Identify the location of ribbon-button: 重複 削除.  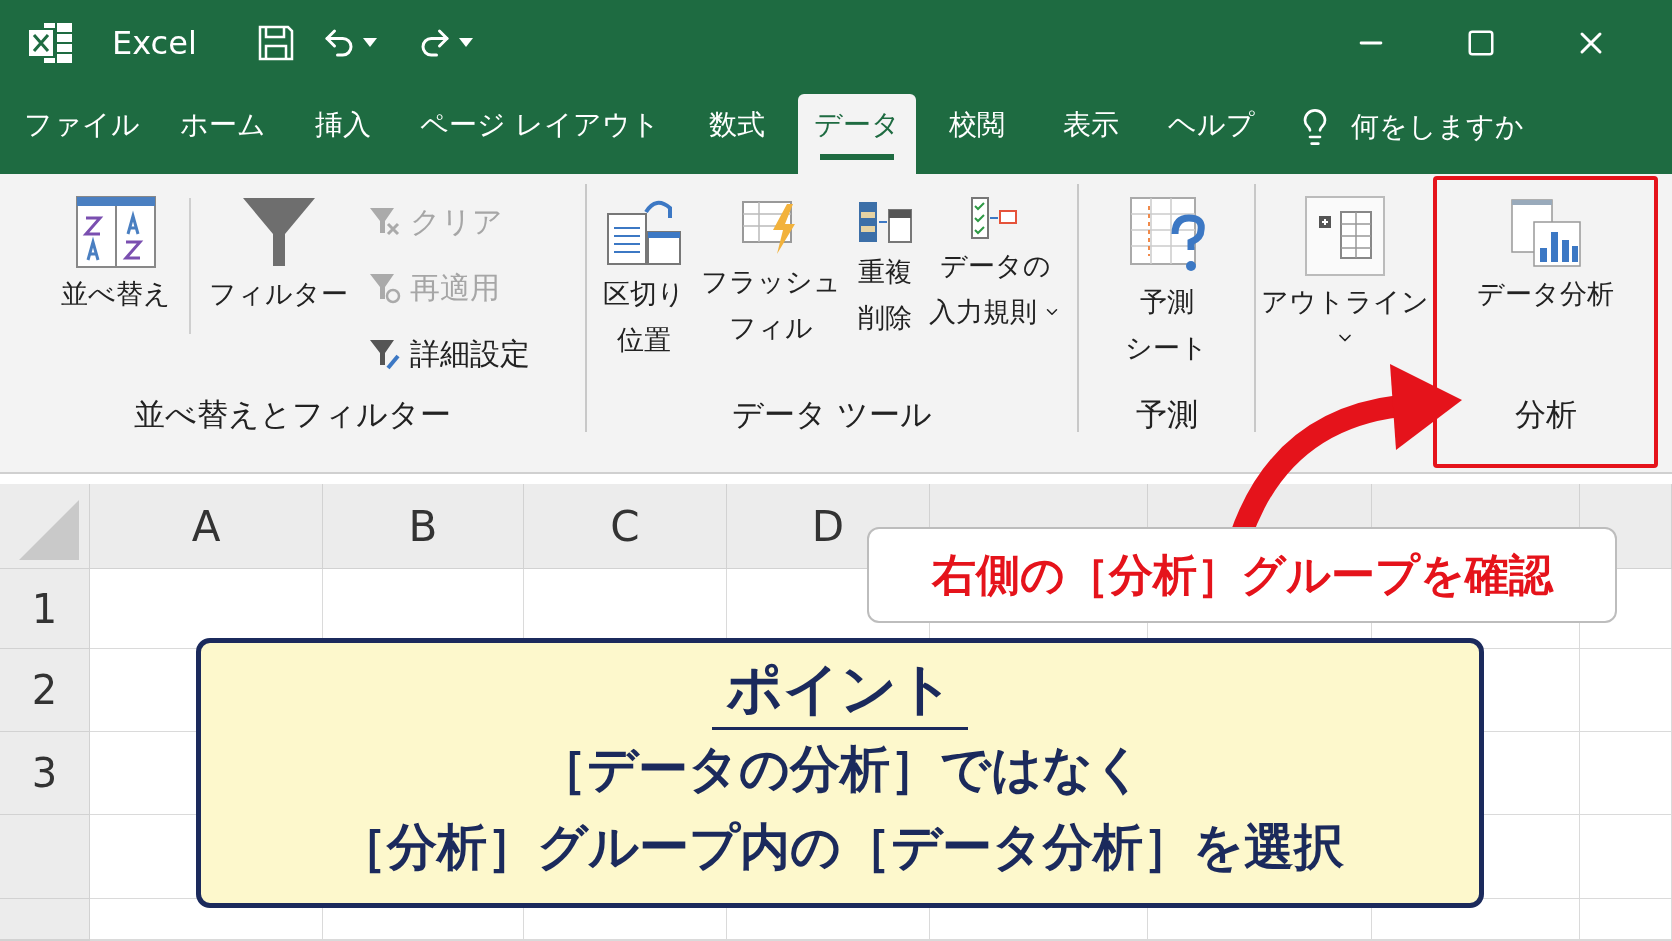
(885, 291).